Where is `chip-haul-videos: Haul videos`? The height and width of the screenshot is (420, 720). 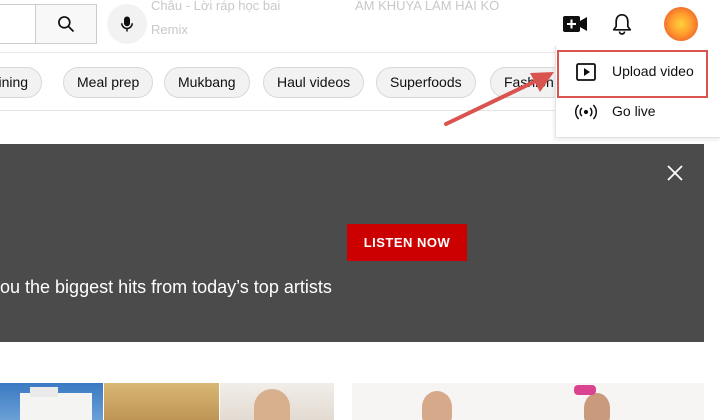
chip-haul-videos: Haul videos is located at coordinates (314, 82).